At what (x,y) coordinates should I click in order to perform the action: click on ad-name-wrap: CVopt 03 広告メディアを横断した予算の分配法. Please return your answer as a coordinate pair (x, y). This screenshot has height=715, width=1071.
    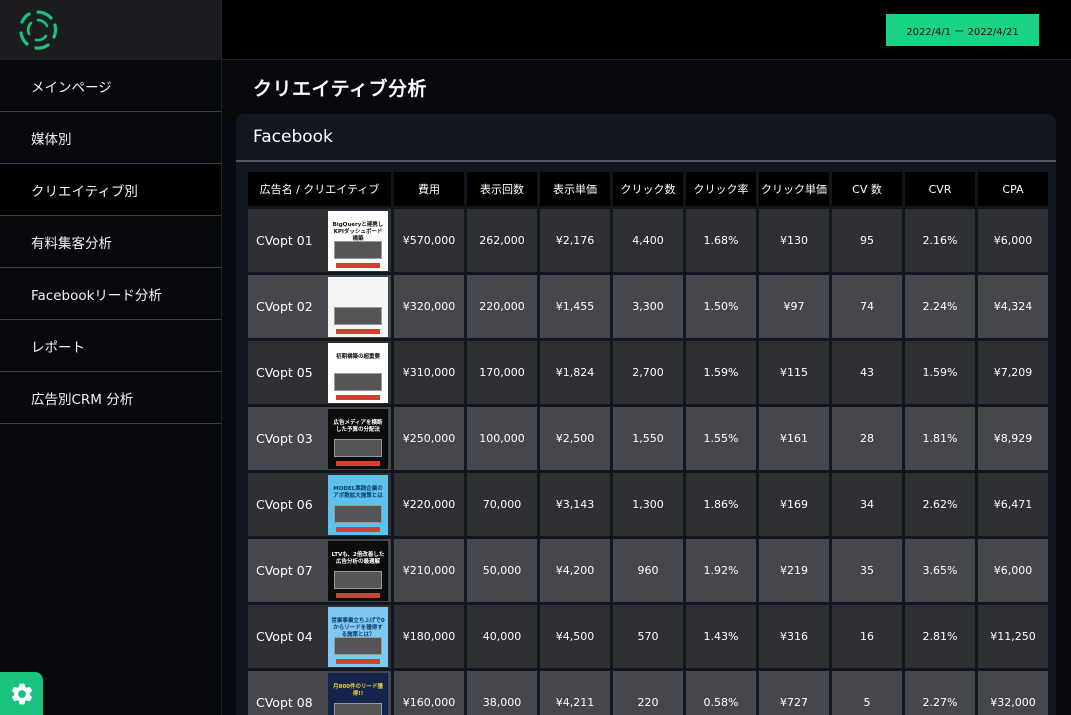
    Looking at the image, I should click on (319, 438).